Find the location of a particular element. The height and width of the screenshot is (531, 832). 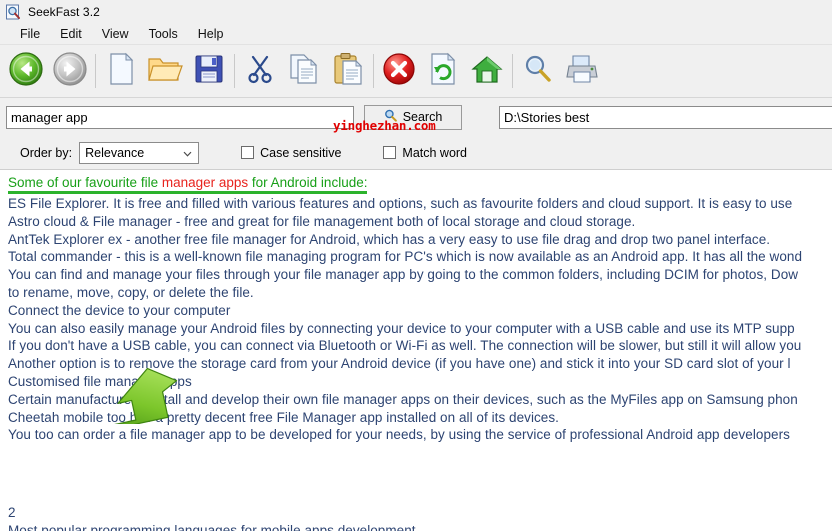

toolbar-print-button is located at coordinates (582, 71).